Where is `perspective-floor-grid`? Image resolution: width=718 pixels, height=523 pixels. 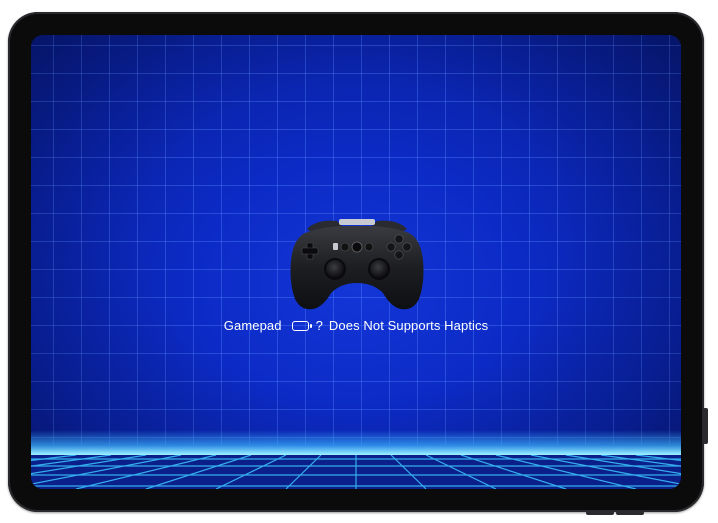 perspective-floor-grid is located at coordinates (356, 472).